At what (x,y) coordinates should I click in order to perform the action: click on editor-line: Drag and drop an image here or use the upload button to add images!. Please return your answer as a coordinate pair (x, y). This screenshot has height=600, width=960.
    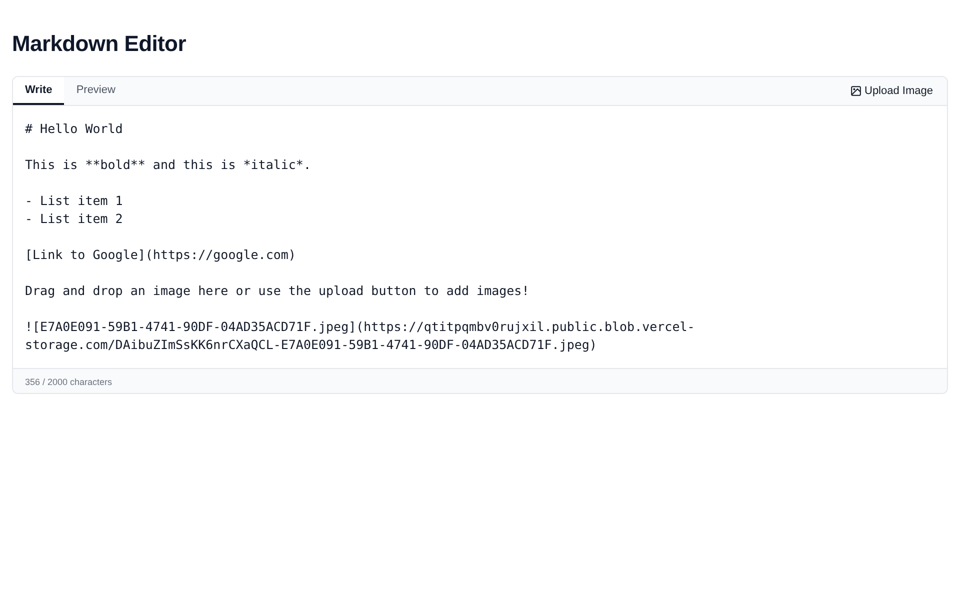
    Looking at the image, I should click on (277, 291).